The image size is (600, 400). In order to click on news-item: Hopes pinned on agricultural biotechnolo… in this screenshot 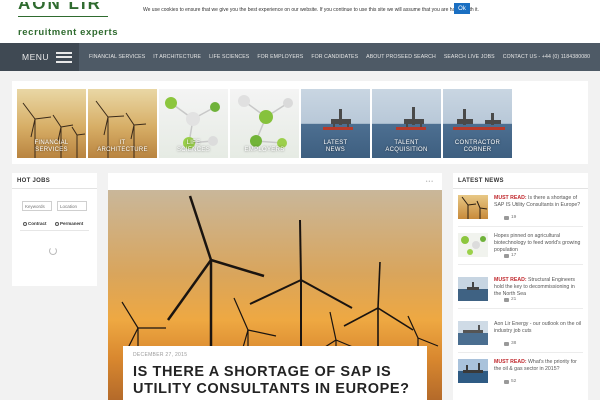, I will do `click(520, 250)`.